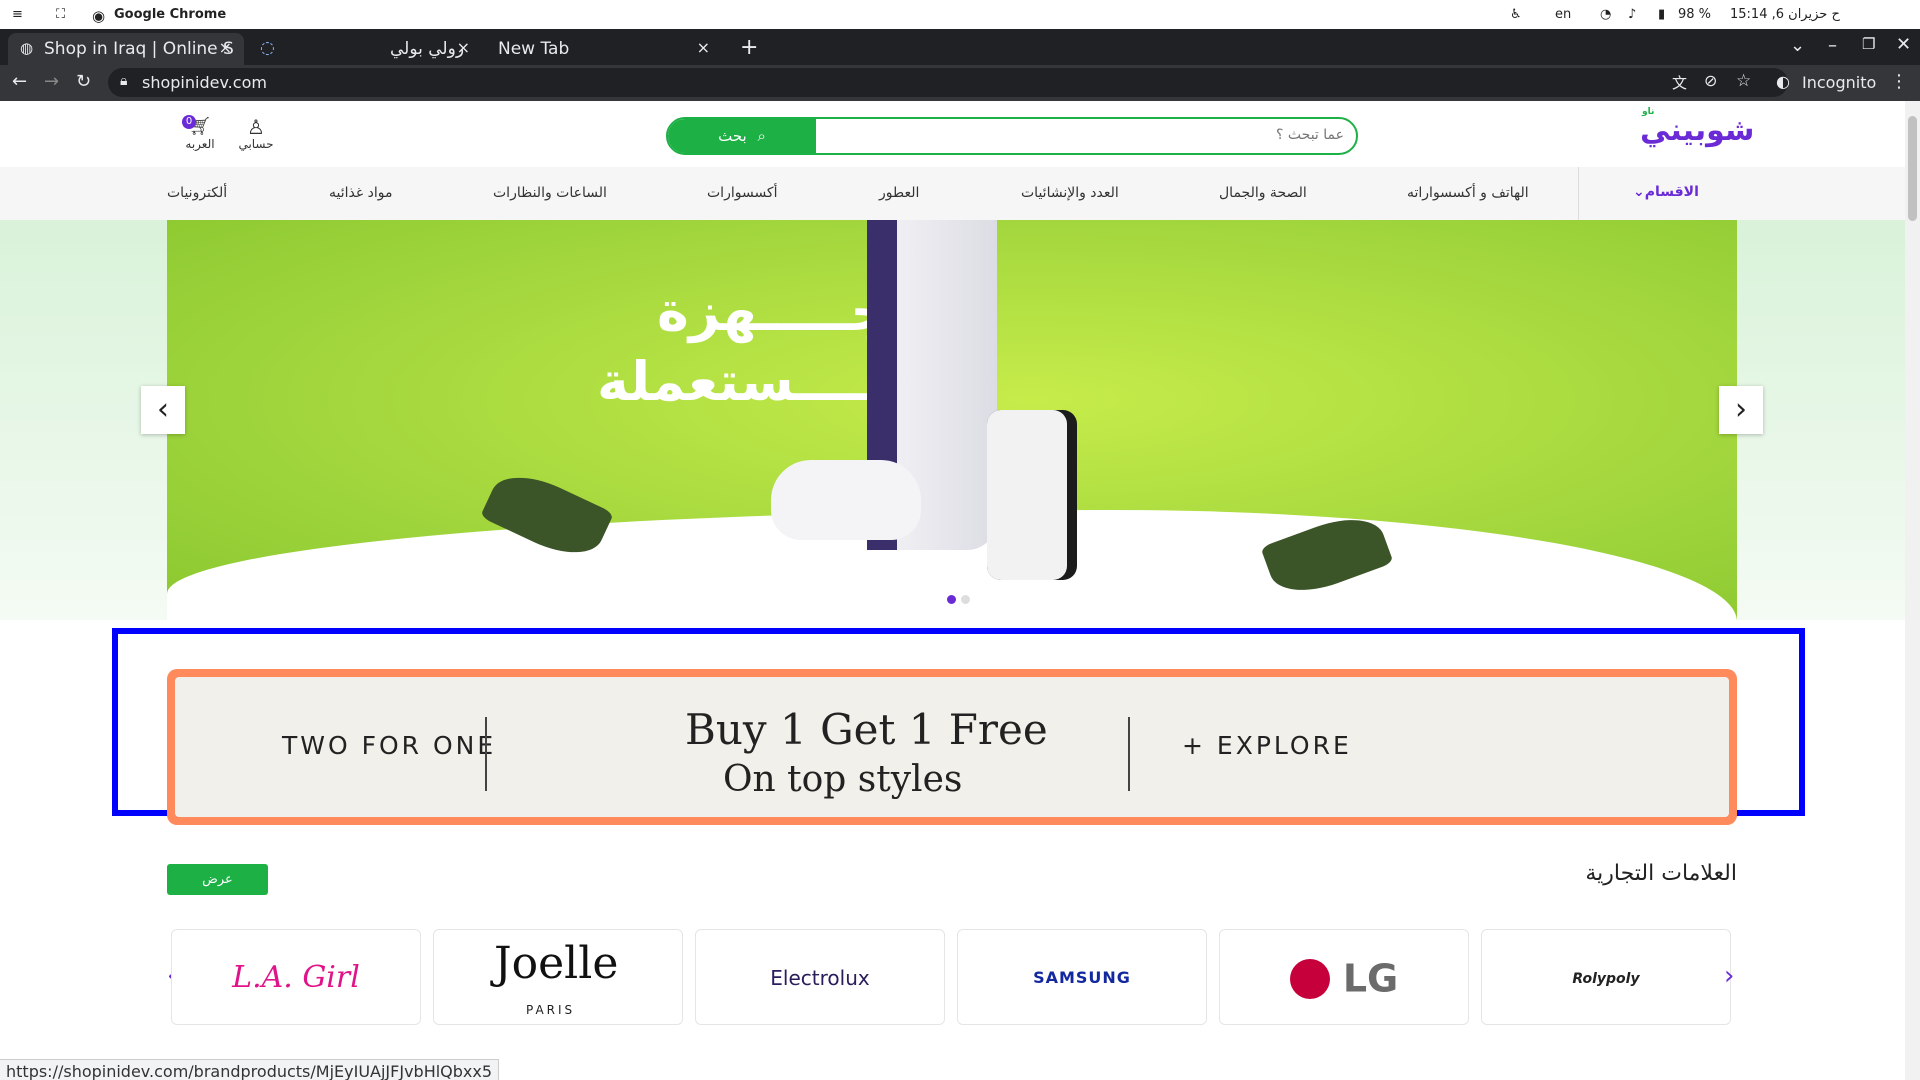  What do you see at coordinates (1710, 80) in the screenshot?
I see `eye-off-icon: ⊘` at bounding box center [1710, 80].